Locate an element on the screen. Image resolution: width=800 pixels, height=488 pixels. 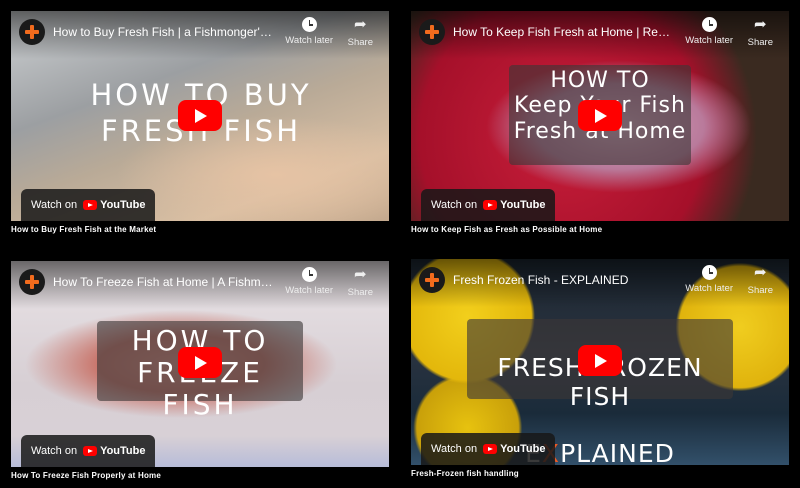
video-caption: Fresh-Frozen fish handling is located at coordinates (465, 473).